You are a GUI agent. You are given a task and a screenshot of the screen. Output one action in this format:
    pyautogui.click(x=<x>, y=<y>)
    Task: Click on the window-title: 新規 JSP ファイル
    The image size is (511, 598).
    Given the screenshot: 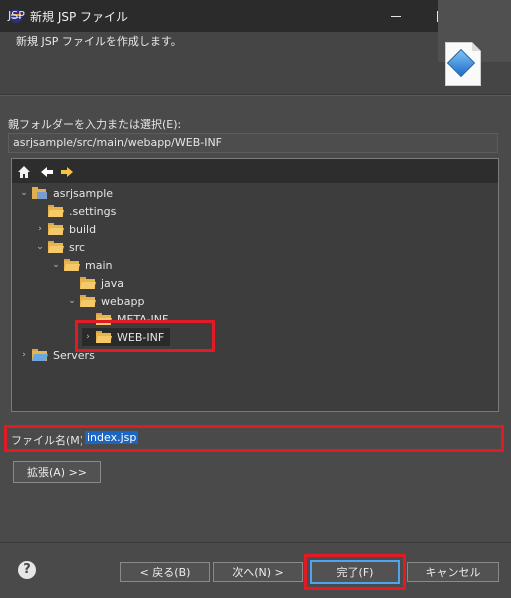 What is the action you would take?
    pyautogui.click(x=79, y=17)
    